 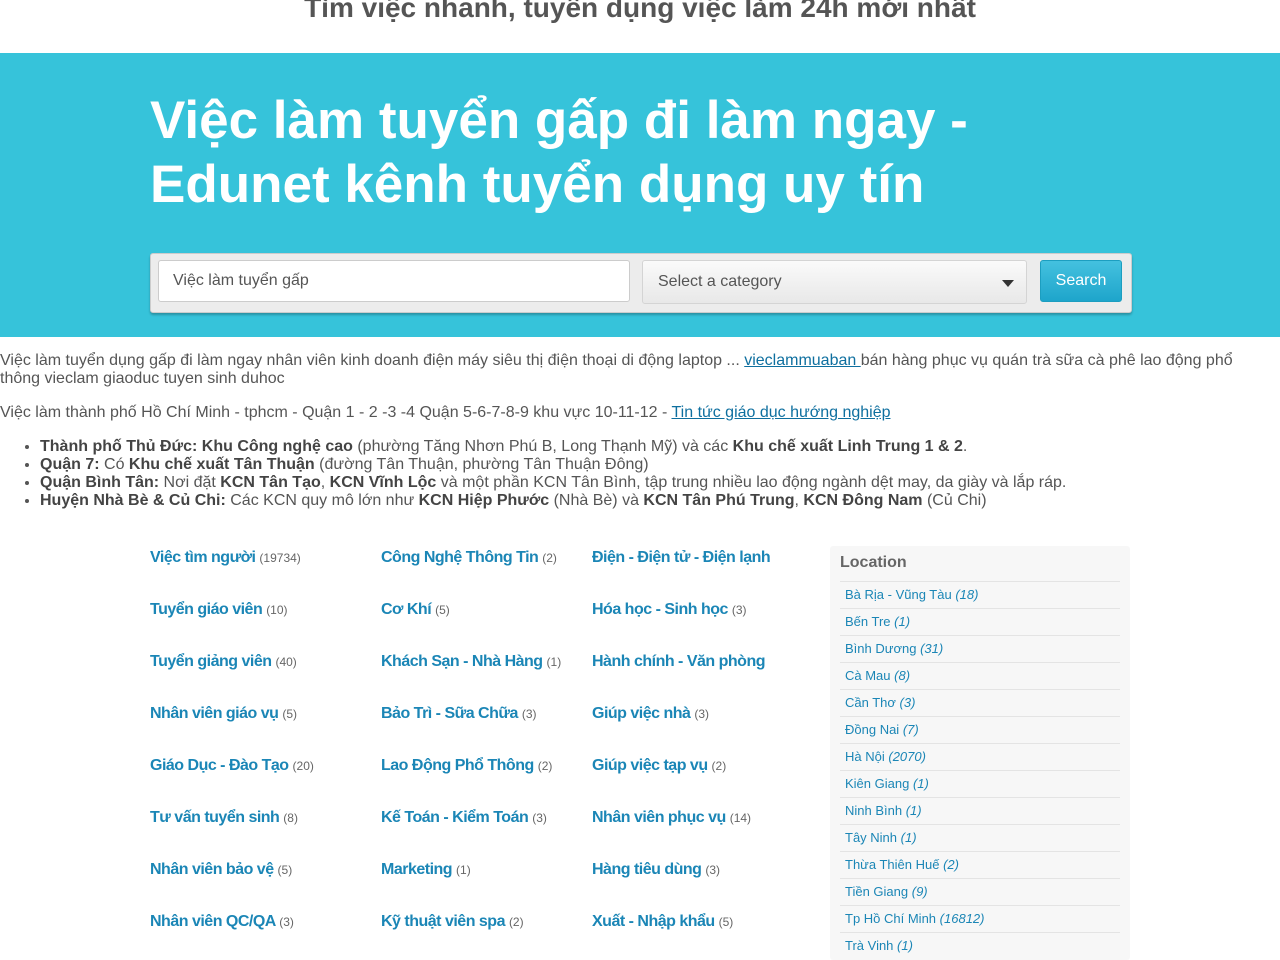 I want to click on category-name: Giúp việc tạp vụ, so click(x=650, y=765).